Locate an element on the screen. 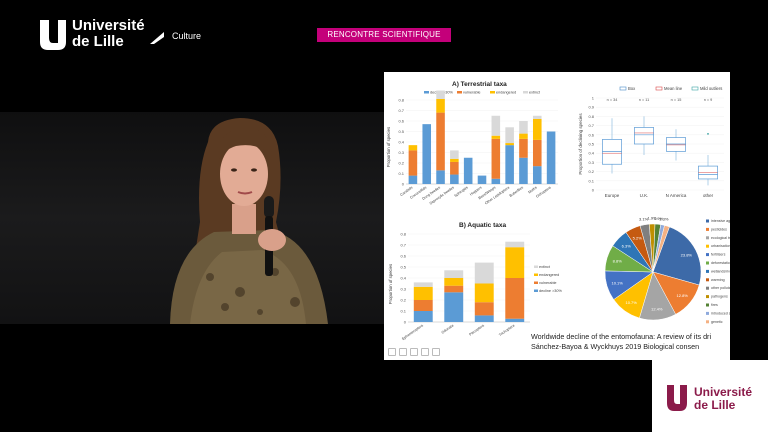 The width and height of the screenshot is (768, 432). universite-de-lille-logo: Université de Lille is located at coordinates (113, 36).